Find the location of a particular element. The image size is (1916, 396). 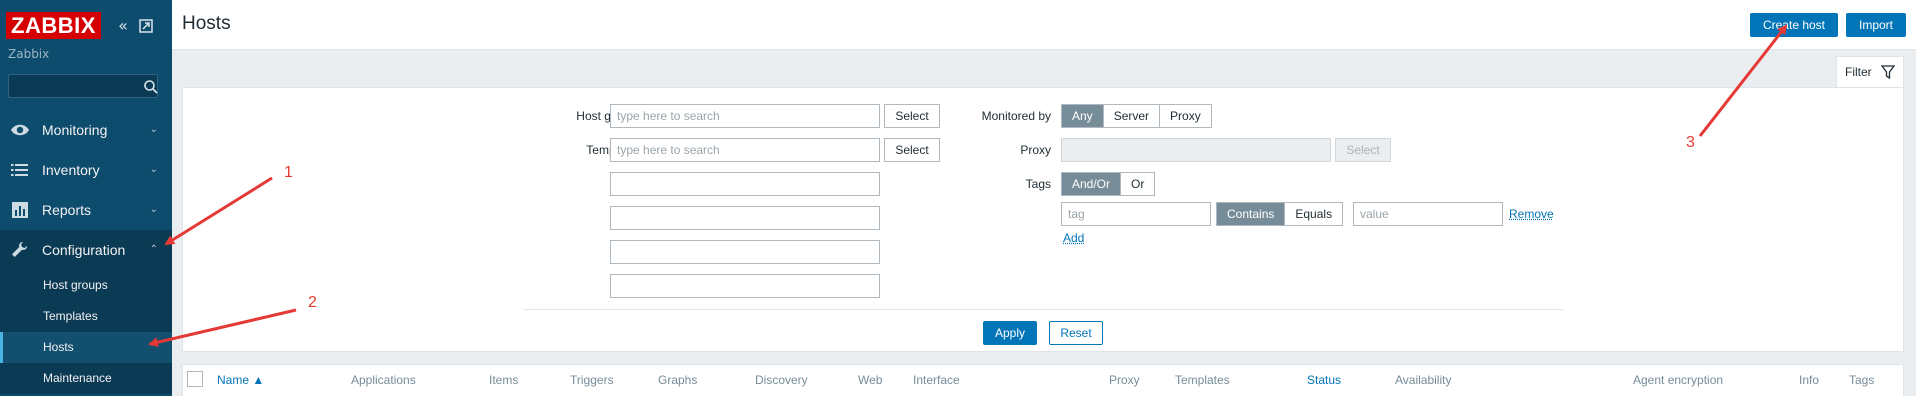

import-button: Import is located at coordinates (1876, 25).